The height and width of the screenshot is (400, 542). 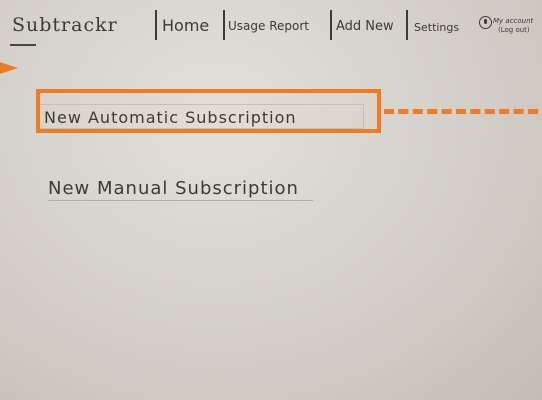 What do you see at coordinates (180, 189) in the screenshot?
I see `new-manual-subscription-button: New Manual Subscription` at bounding box center [180, 189].